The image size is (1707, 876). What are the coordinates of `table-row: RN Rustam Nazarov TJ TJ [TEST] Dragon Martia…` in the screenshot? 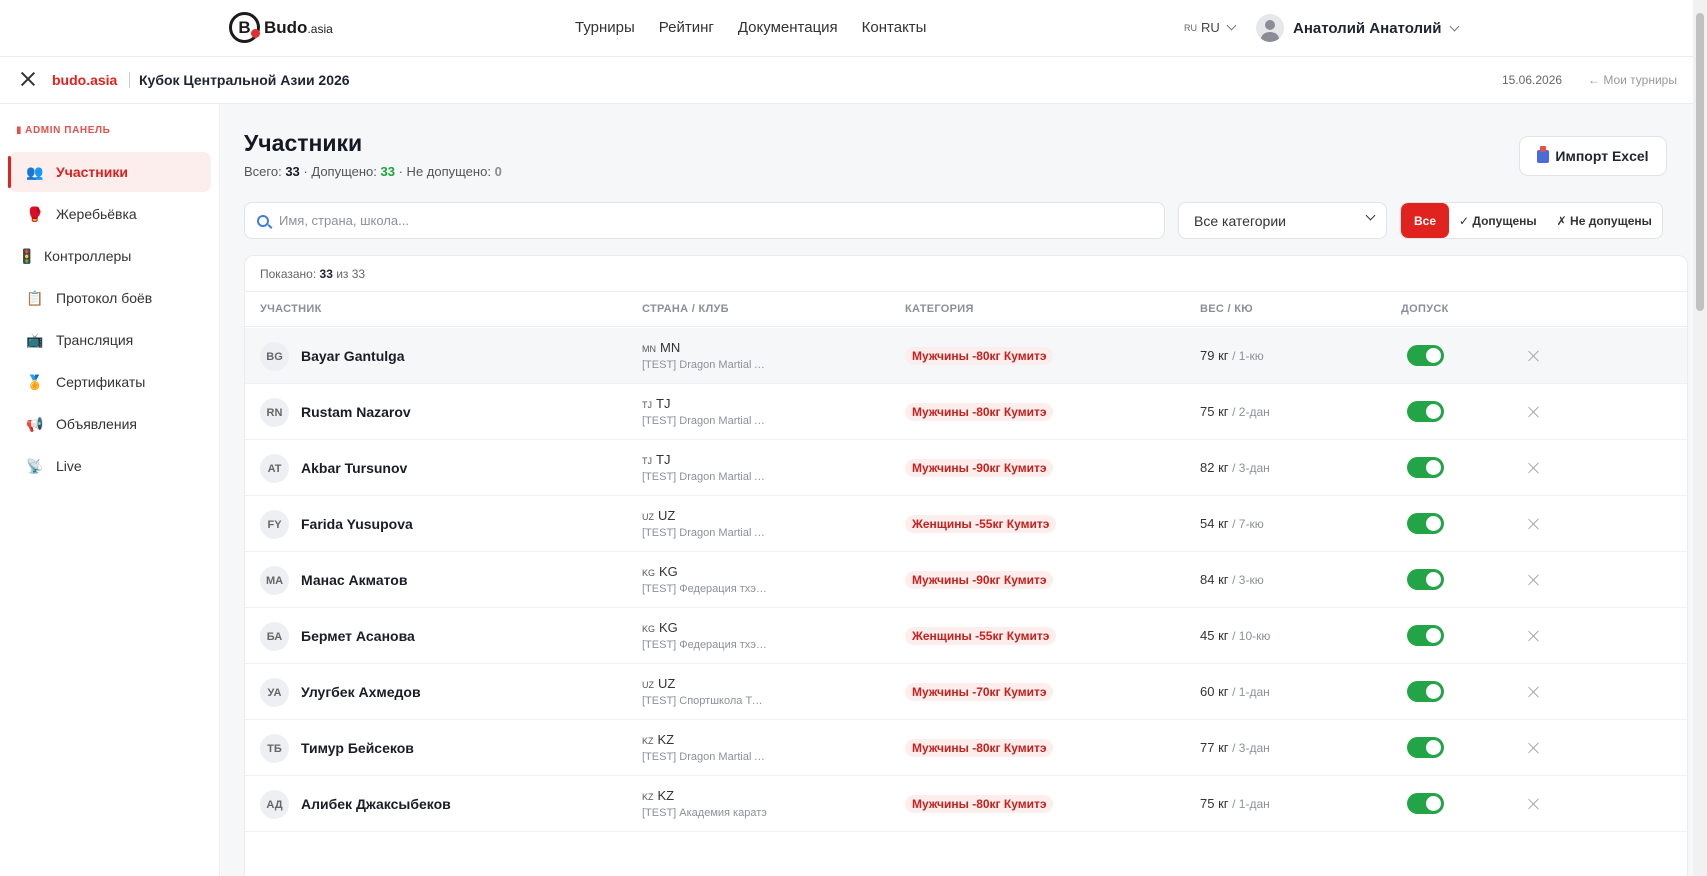 It's located at (966, 412).